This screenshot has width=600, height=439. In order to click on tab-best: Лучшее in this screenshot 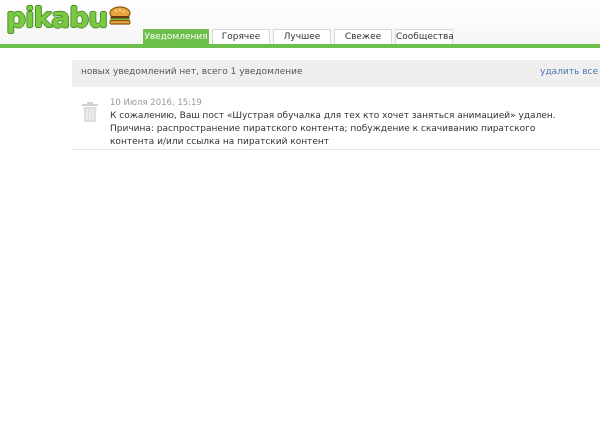, I will do `click(302, 36)`.